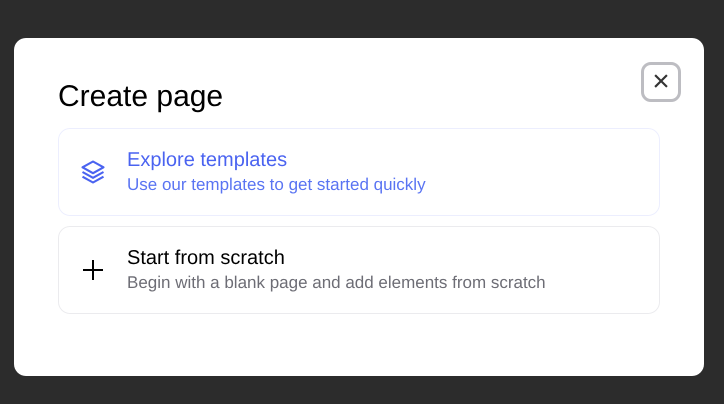  What do you see at coordinates (141, 97) in the screenshot?
I see `dialog-title: Create page` at bounding box center [141, 97].